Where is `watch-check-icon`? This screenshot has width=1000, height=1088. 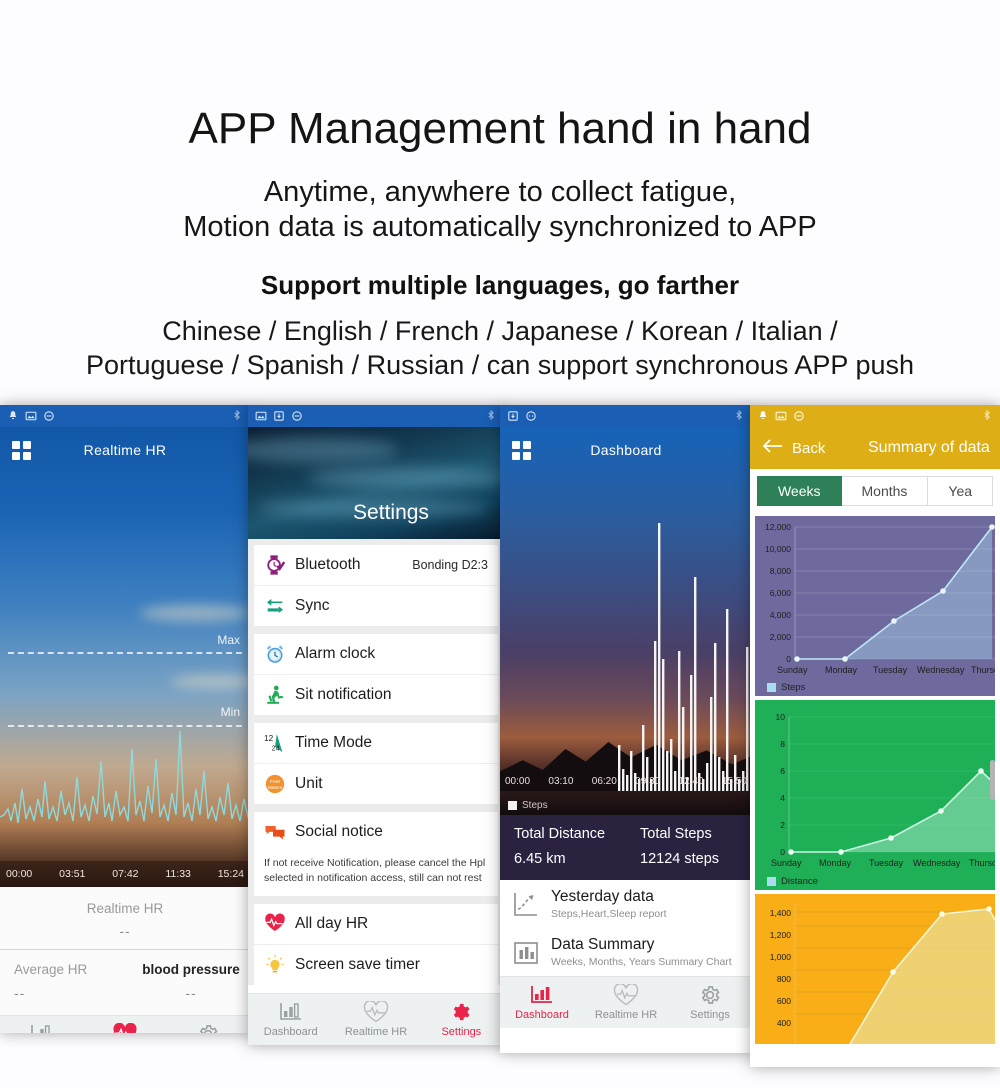 watch-check-icon is located at coordinates (275, 565).